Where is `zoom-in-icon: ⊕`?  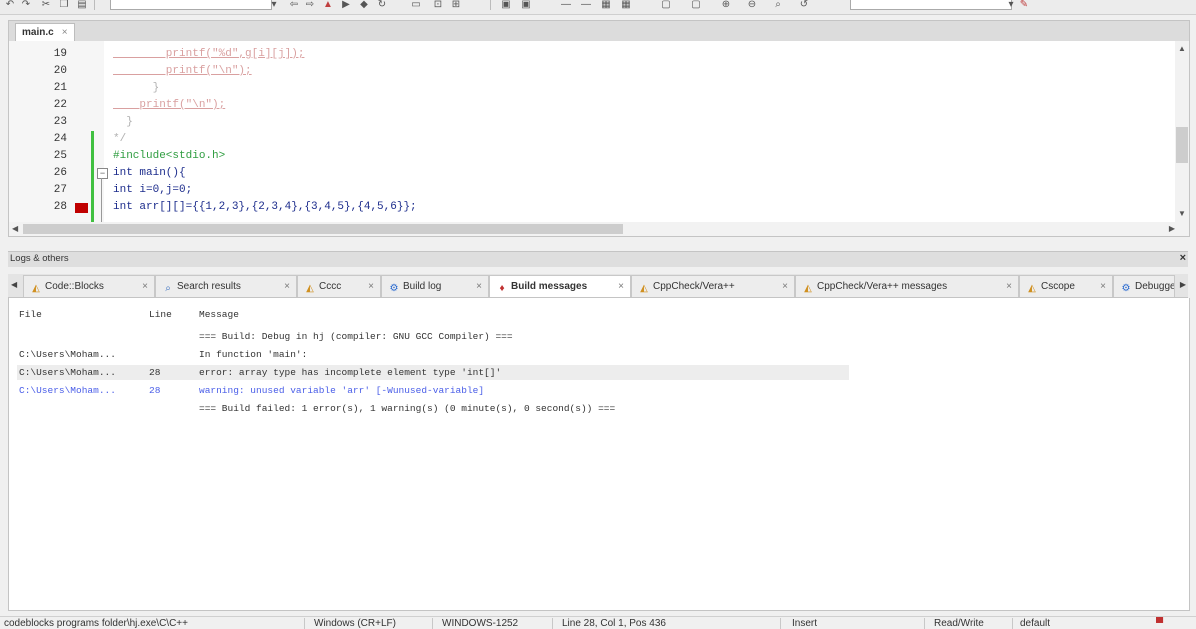 zoom-in-icon: ⊕ is located at coordinates (726, 5).